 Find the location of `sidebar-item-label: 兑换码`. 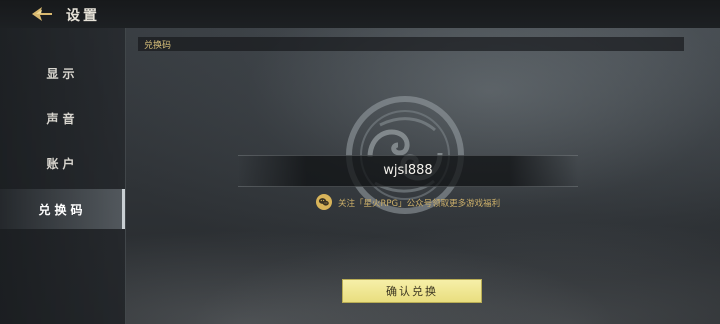

sidebar-item-label: 兑换码 is located at coordinates (62, 209).